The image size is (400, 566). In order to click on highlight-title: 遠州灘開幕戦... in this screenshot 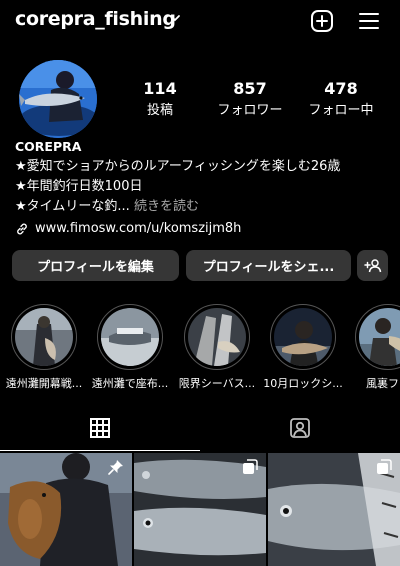, I will do `click(44, 383)`.